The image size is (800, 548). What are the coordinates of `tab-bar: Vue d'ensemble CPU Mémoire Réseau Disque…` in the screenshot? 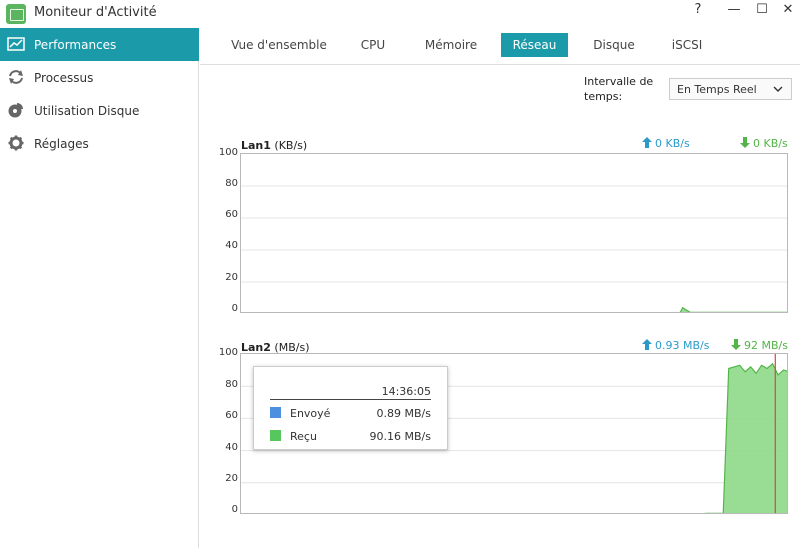 It's located at (500, 46).